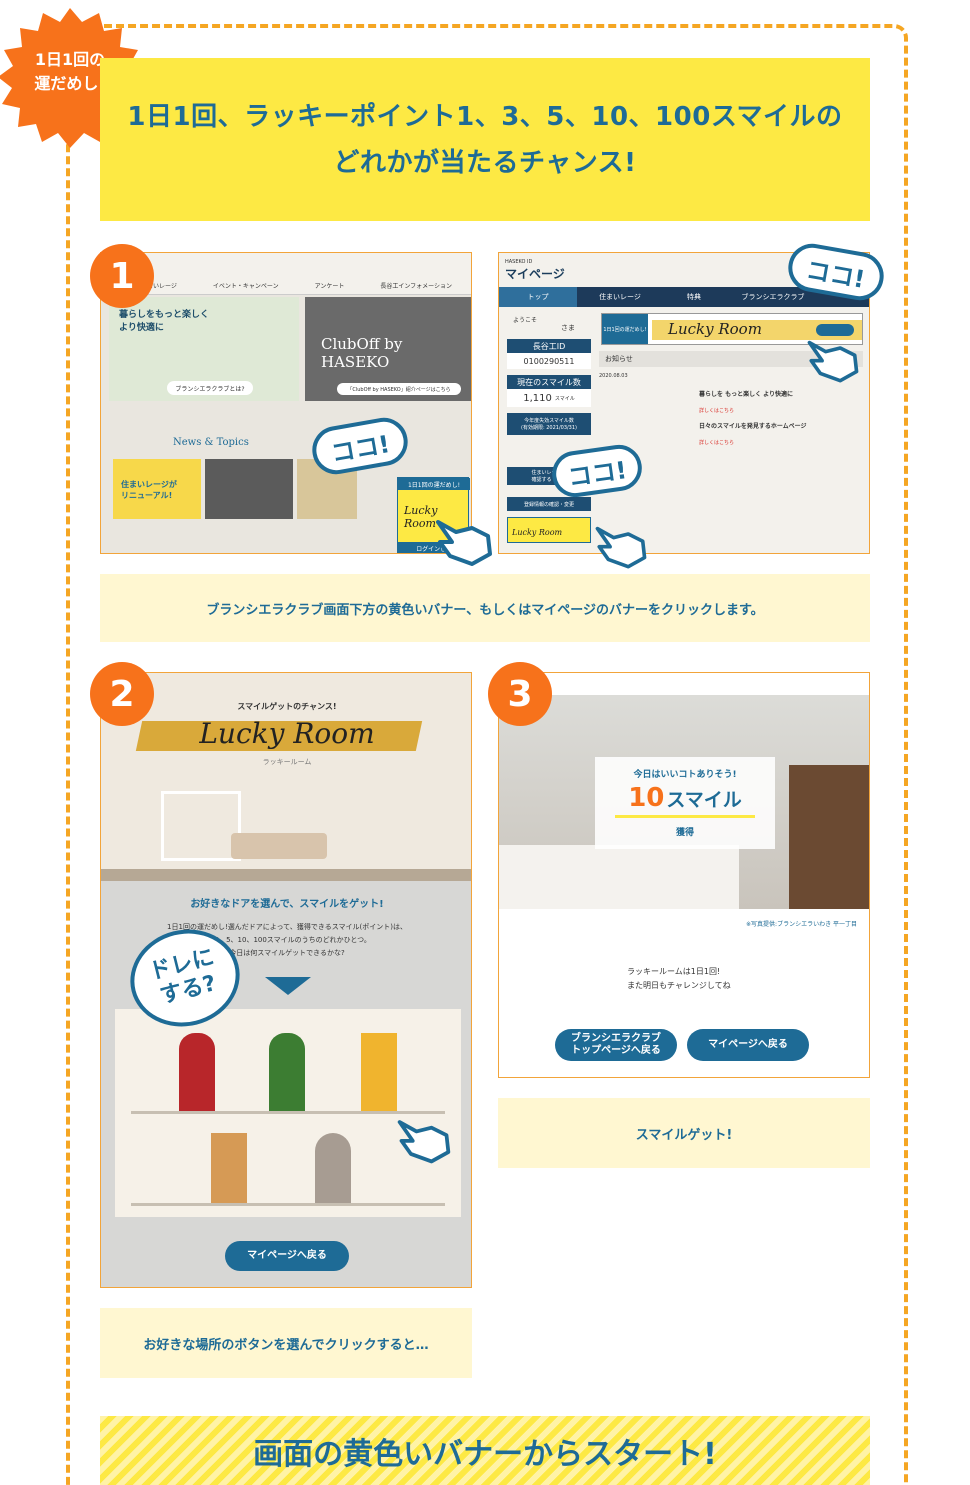  Describe the element at coordinates (535, 274) in the screenshot. I see `mypage-title: マイページ` at that location.